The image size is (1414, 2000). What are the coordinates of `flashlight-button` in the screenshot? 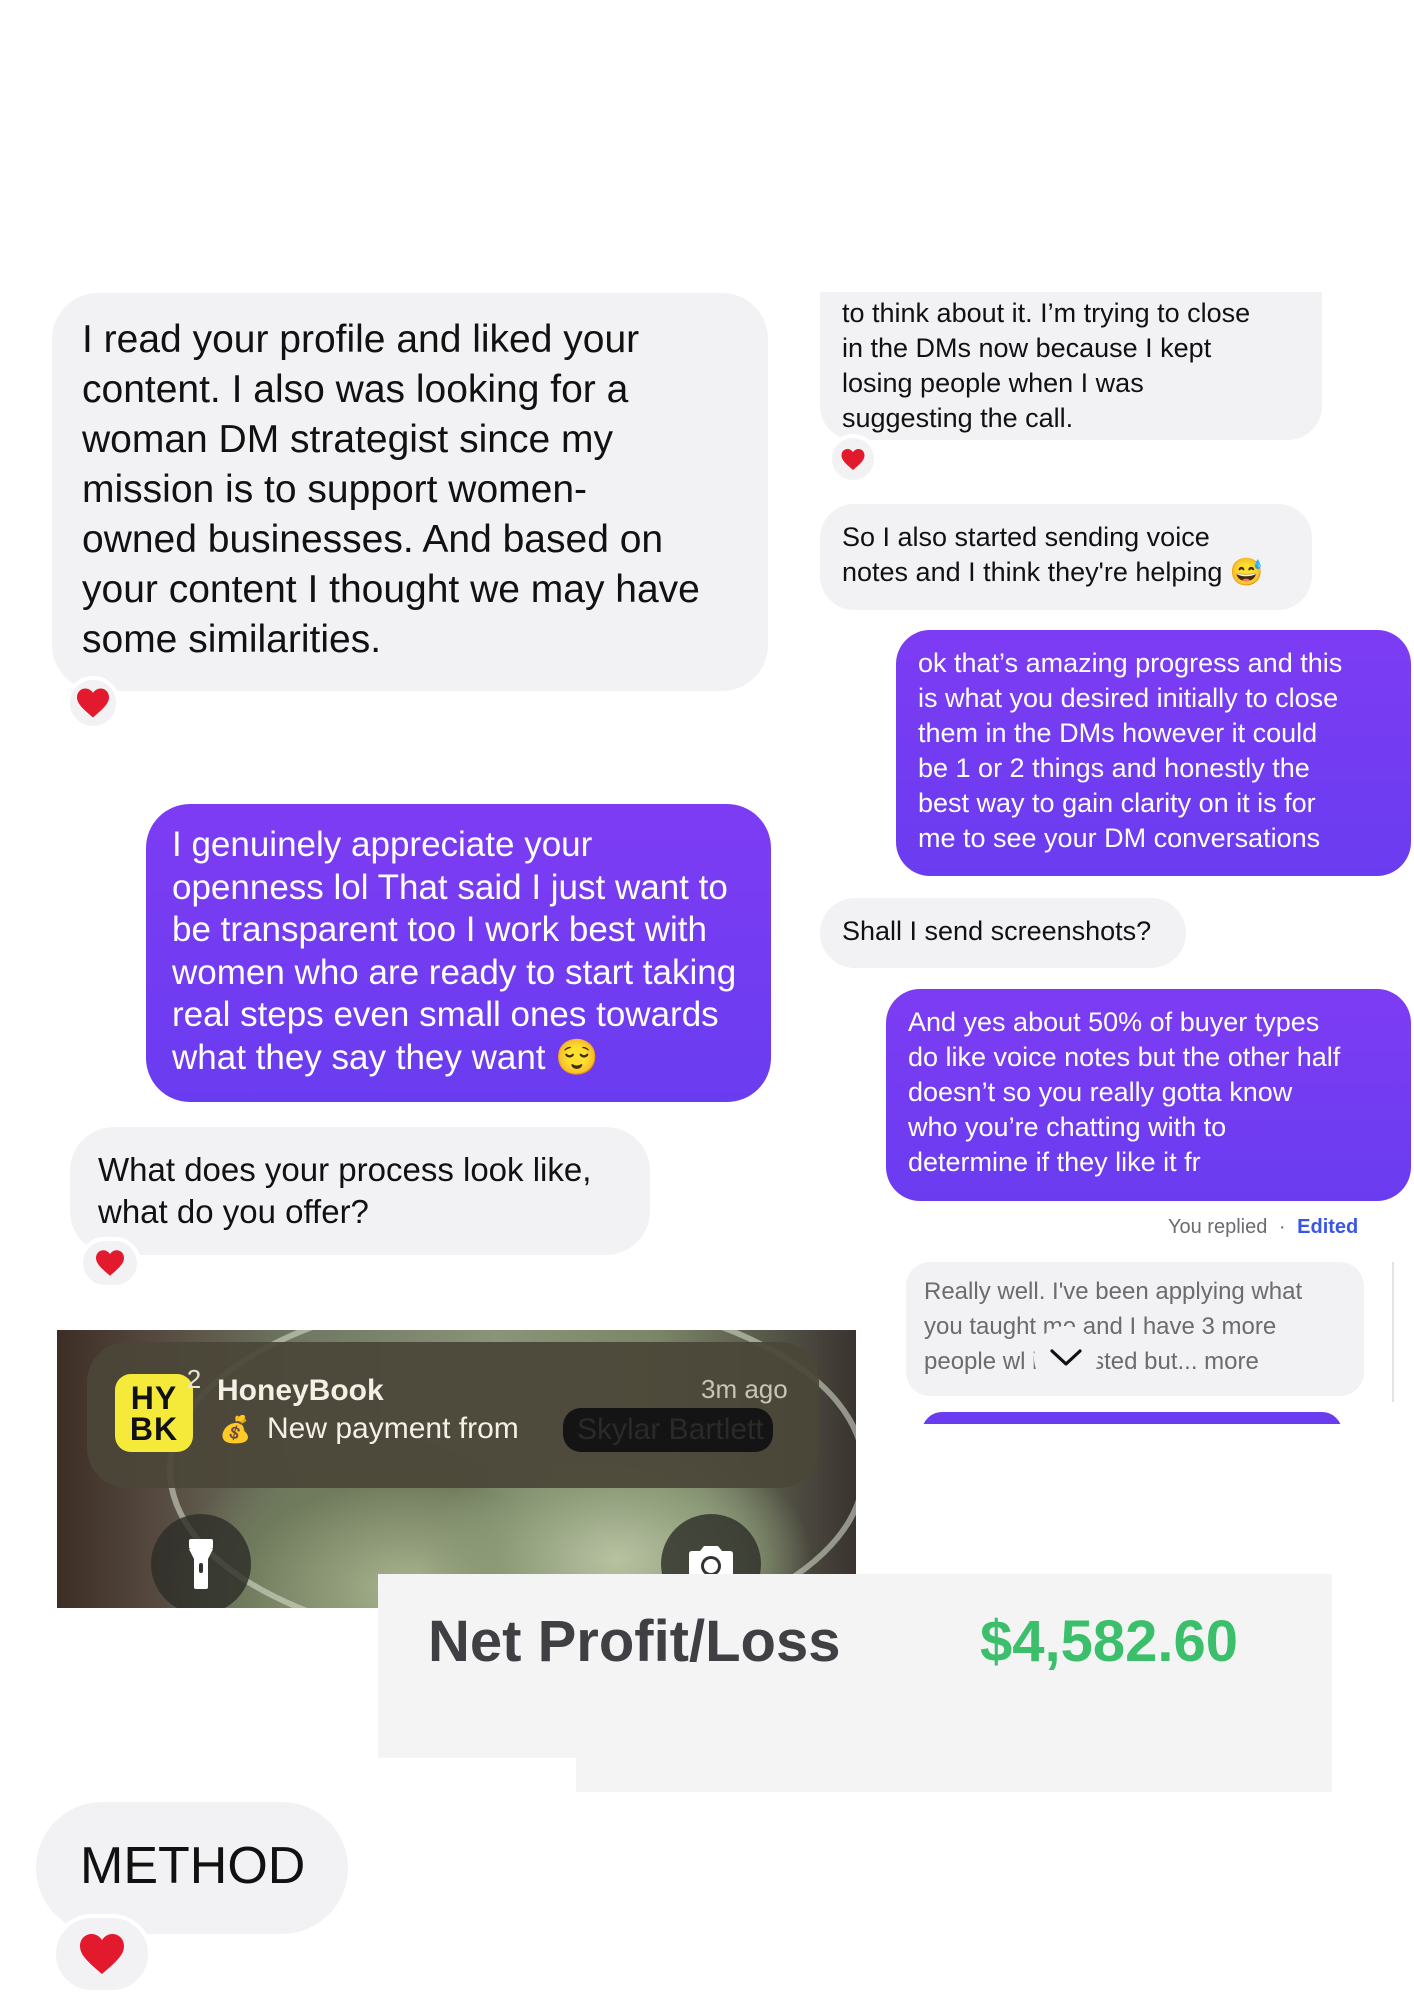 It's located at (201, 1561).